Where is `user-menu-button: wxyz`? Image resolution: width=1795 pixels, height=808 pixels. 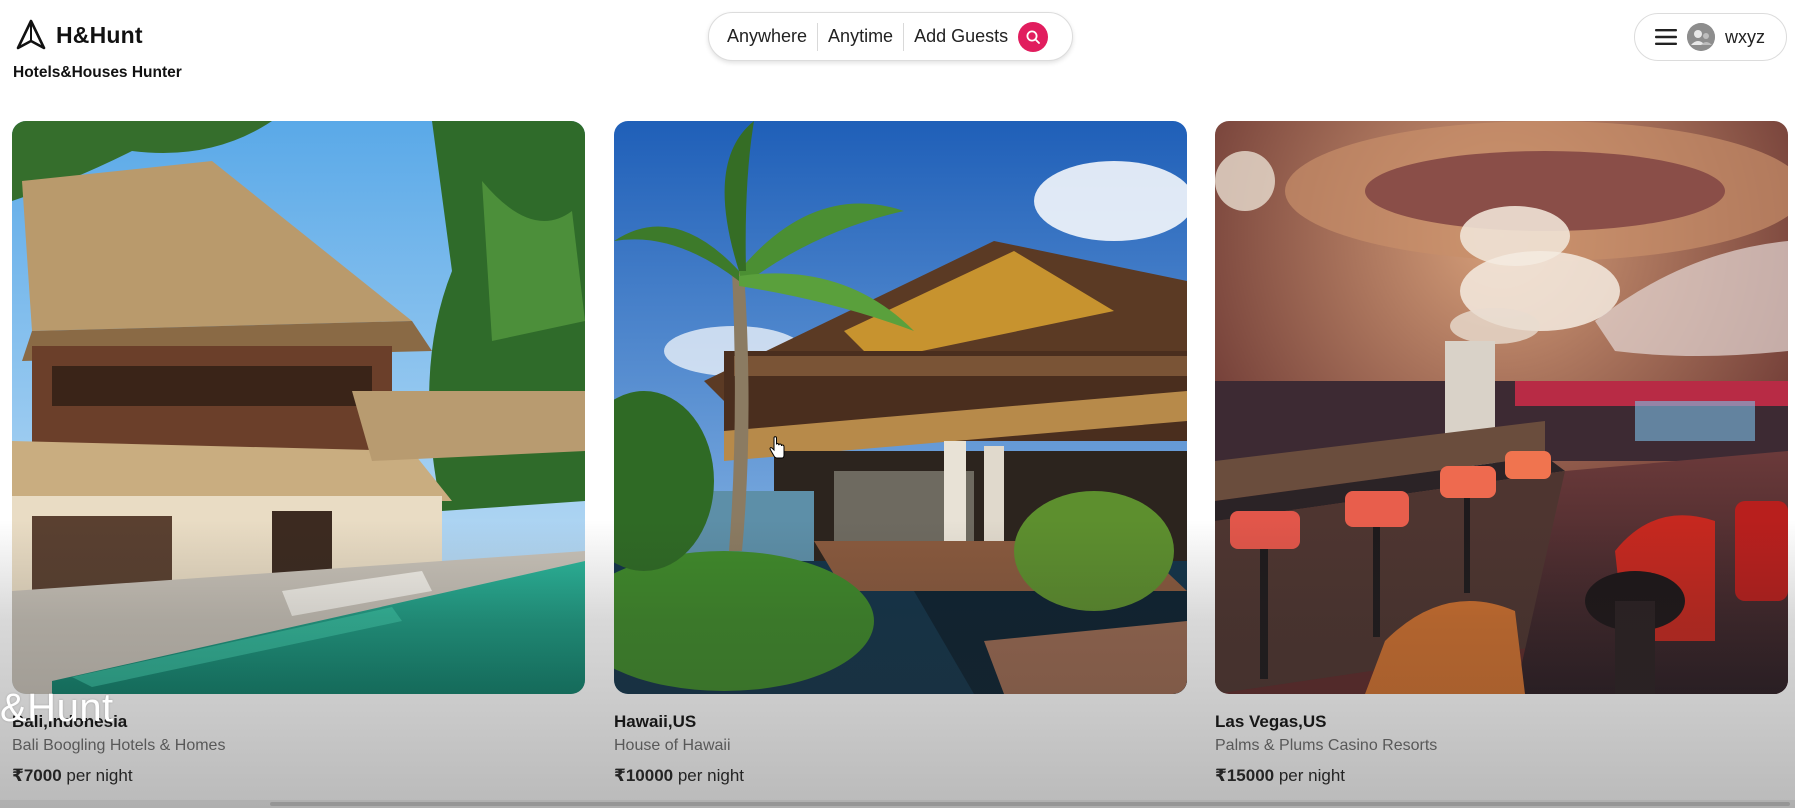
user-menu-button: wxyz is located at coordinates (1710, 37).